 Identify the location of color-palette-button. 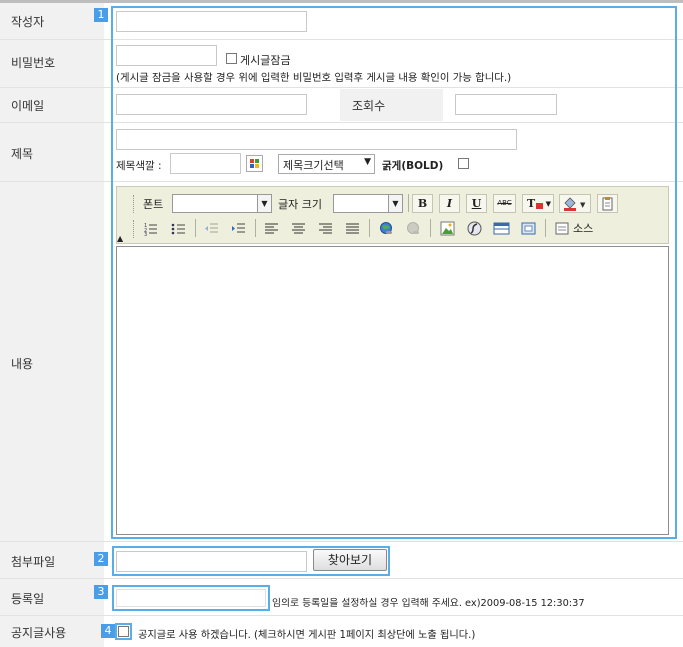
(254, 163).